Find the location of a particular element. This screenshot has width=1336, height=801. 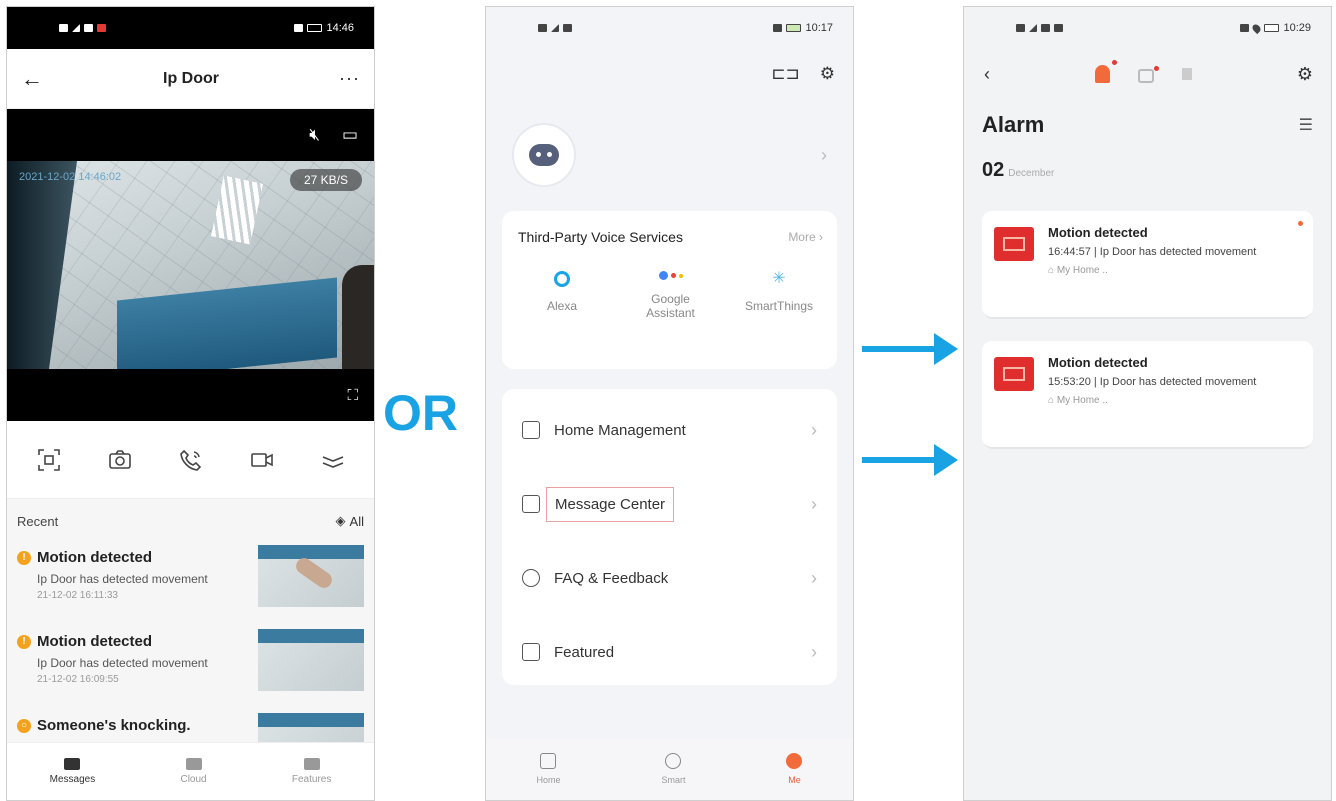

camera-icon is located at coordinates (120, 460).